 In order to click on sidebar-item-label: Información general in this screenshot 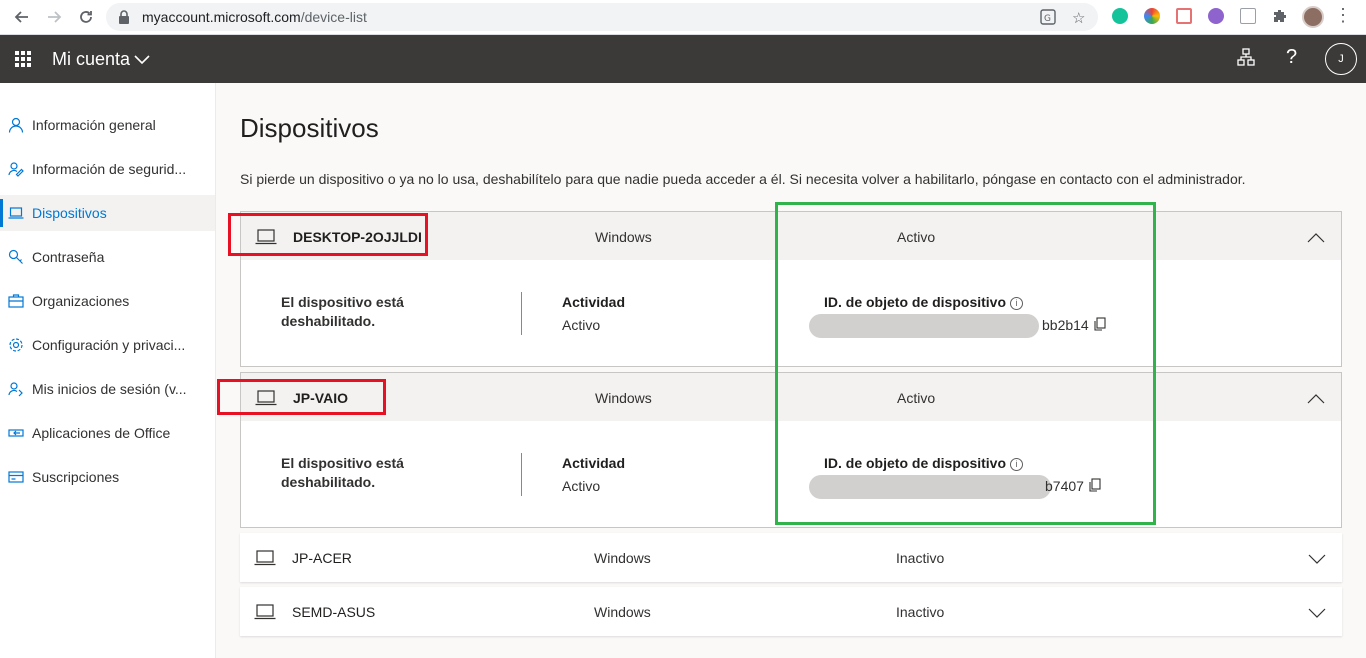, I will do `click(94, 125)`.